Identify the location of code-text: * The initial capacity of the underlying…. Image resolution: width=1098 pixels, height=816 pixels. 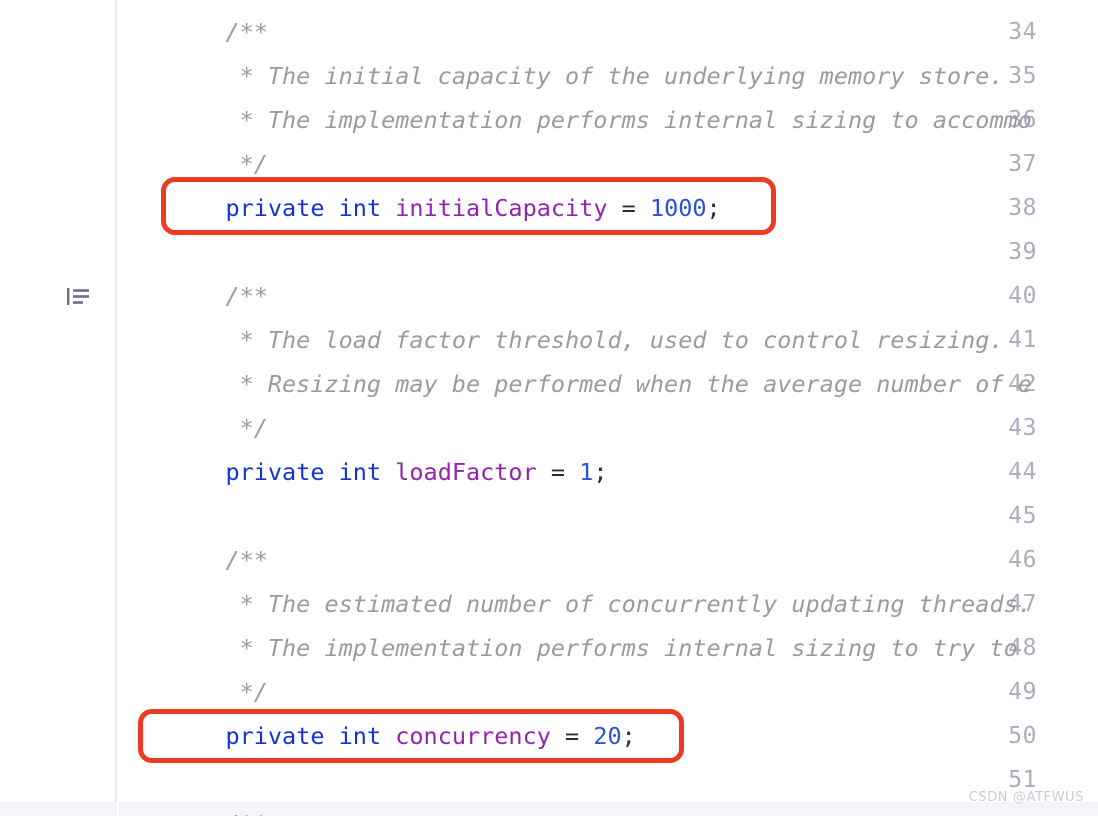
(622, 76).